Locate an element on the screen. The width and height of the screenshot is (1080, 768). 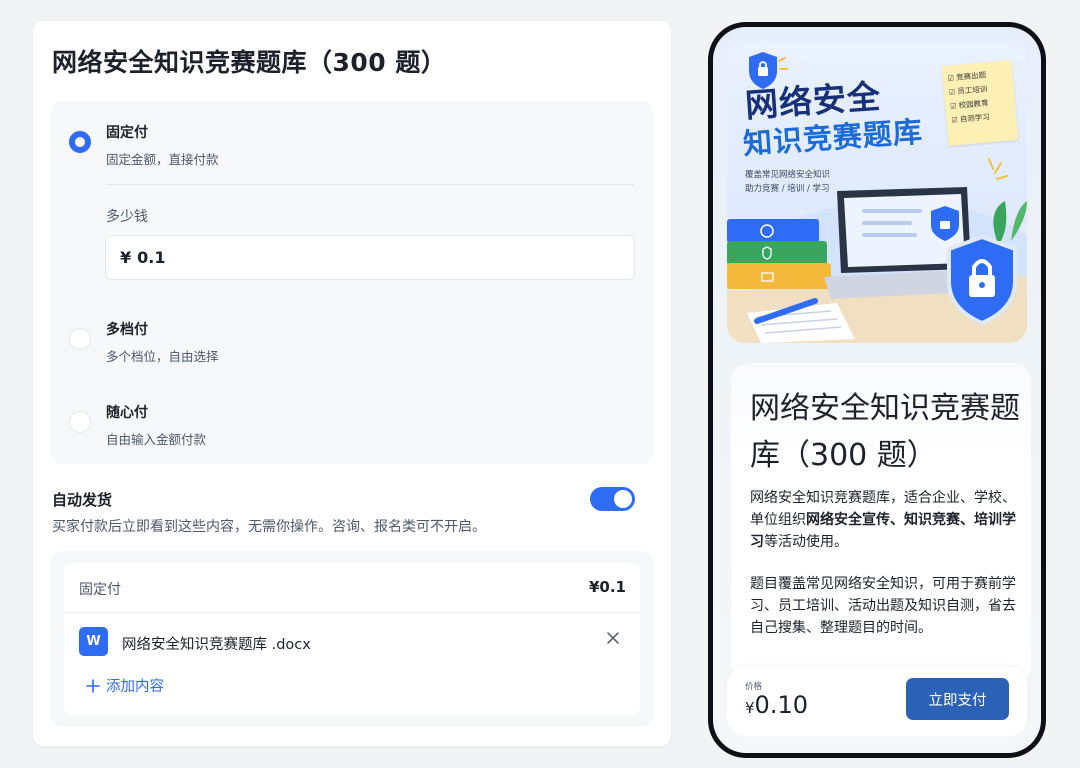
option-desc: 多个档位，自由选择 is located at coordinates (162, 356).